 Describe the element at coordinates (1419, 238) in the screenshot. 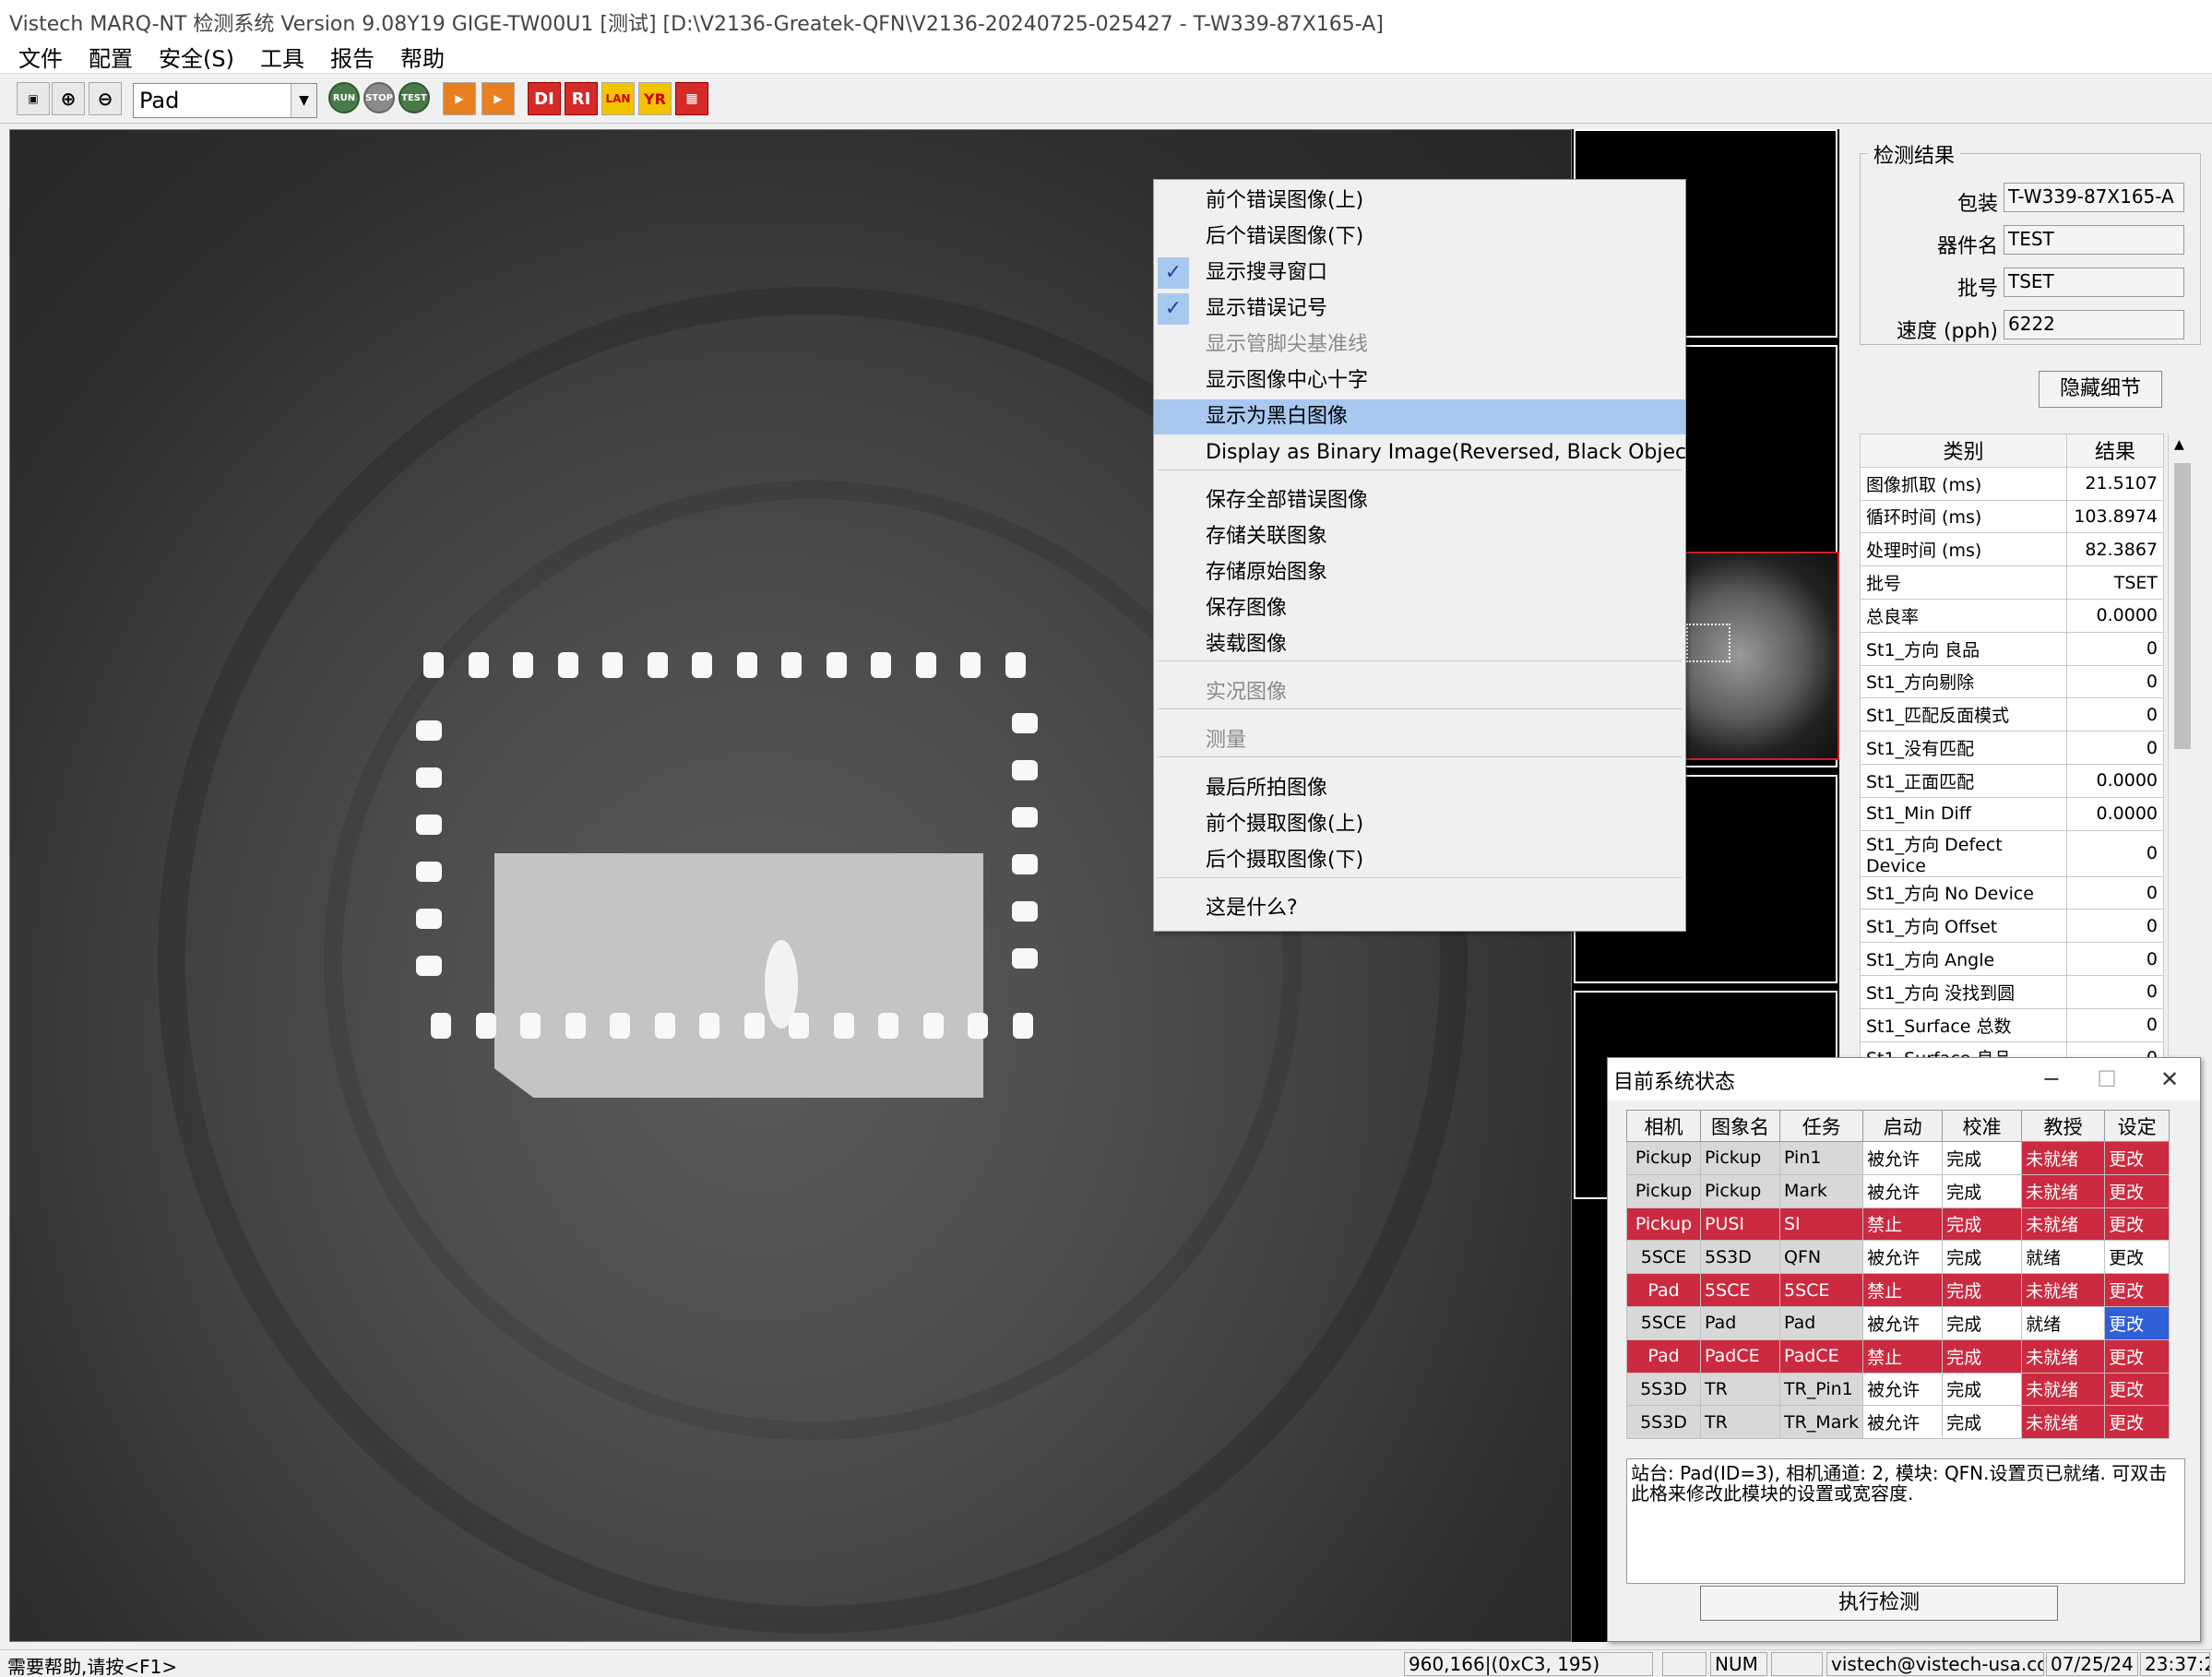

I see `context-menu-item-1: 后个错误图像(下)` at that location.